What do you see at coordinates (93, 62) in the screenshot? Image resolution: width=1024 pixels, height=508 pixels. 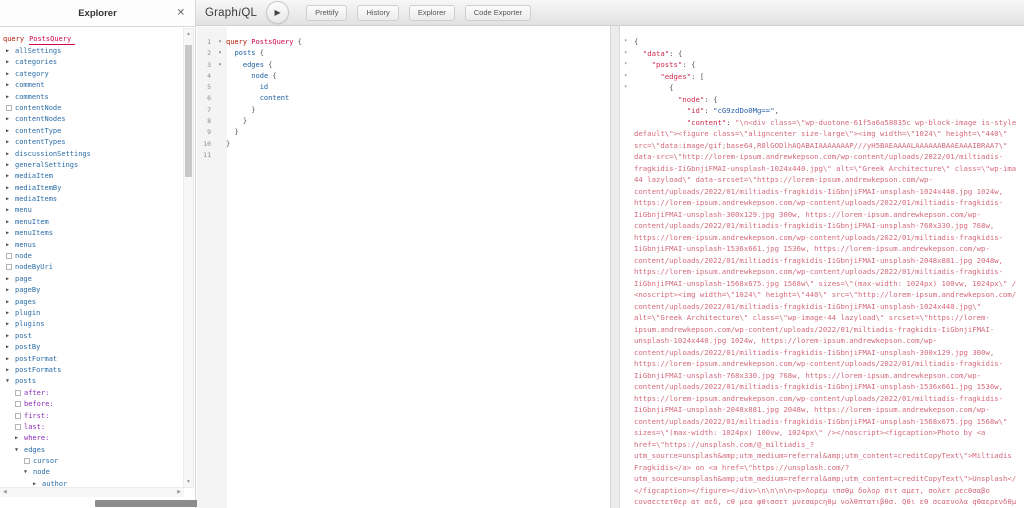 I see `explorer-item-categories: ▶ categories` at bounding box center [93, 62].